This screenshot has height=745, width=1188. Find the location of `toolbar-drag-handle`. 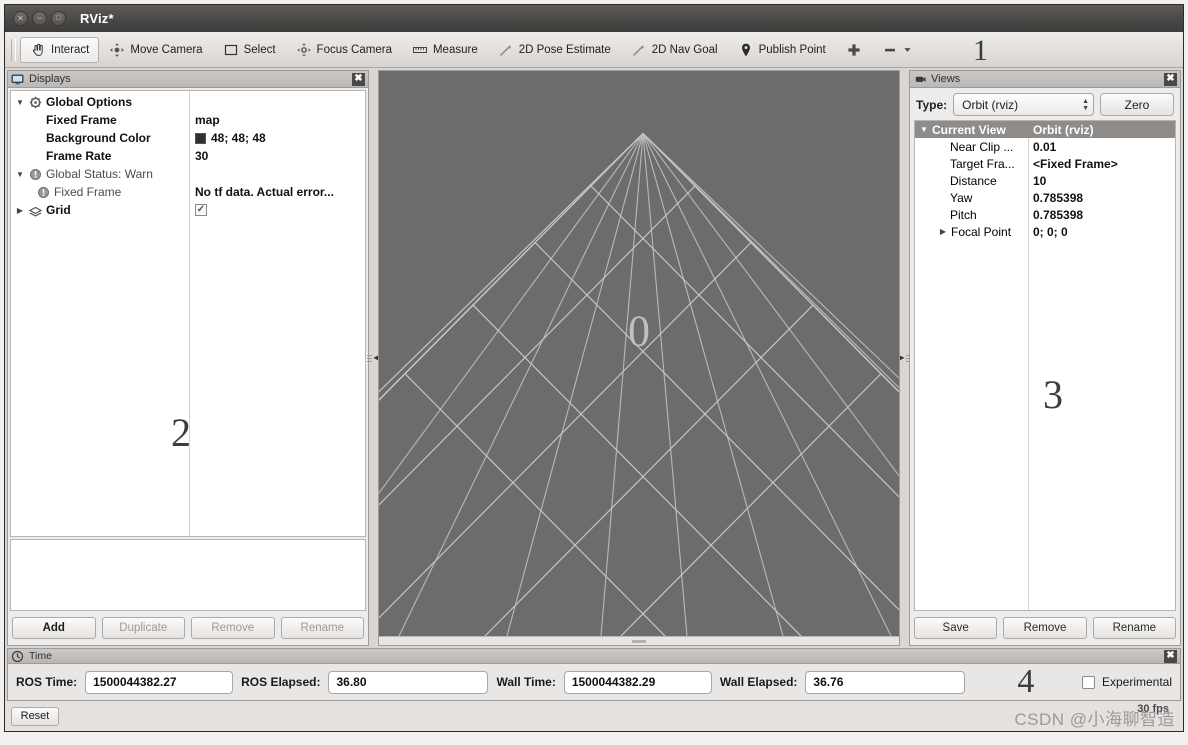

toolbar-drag-handle is located at coordinates (13, 49).